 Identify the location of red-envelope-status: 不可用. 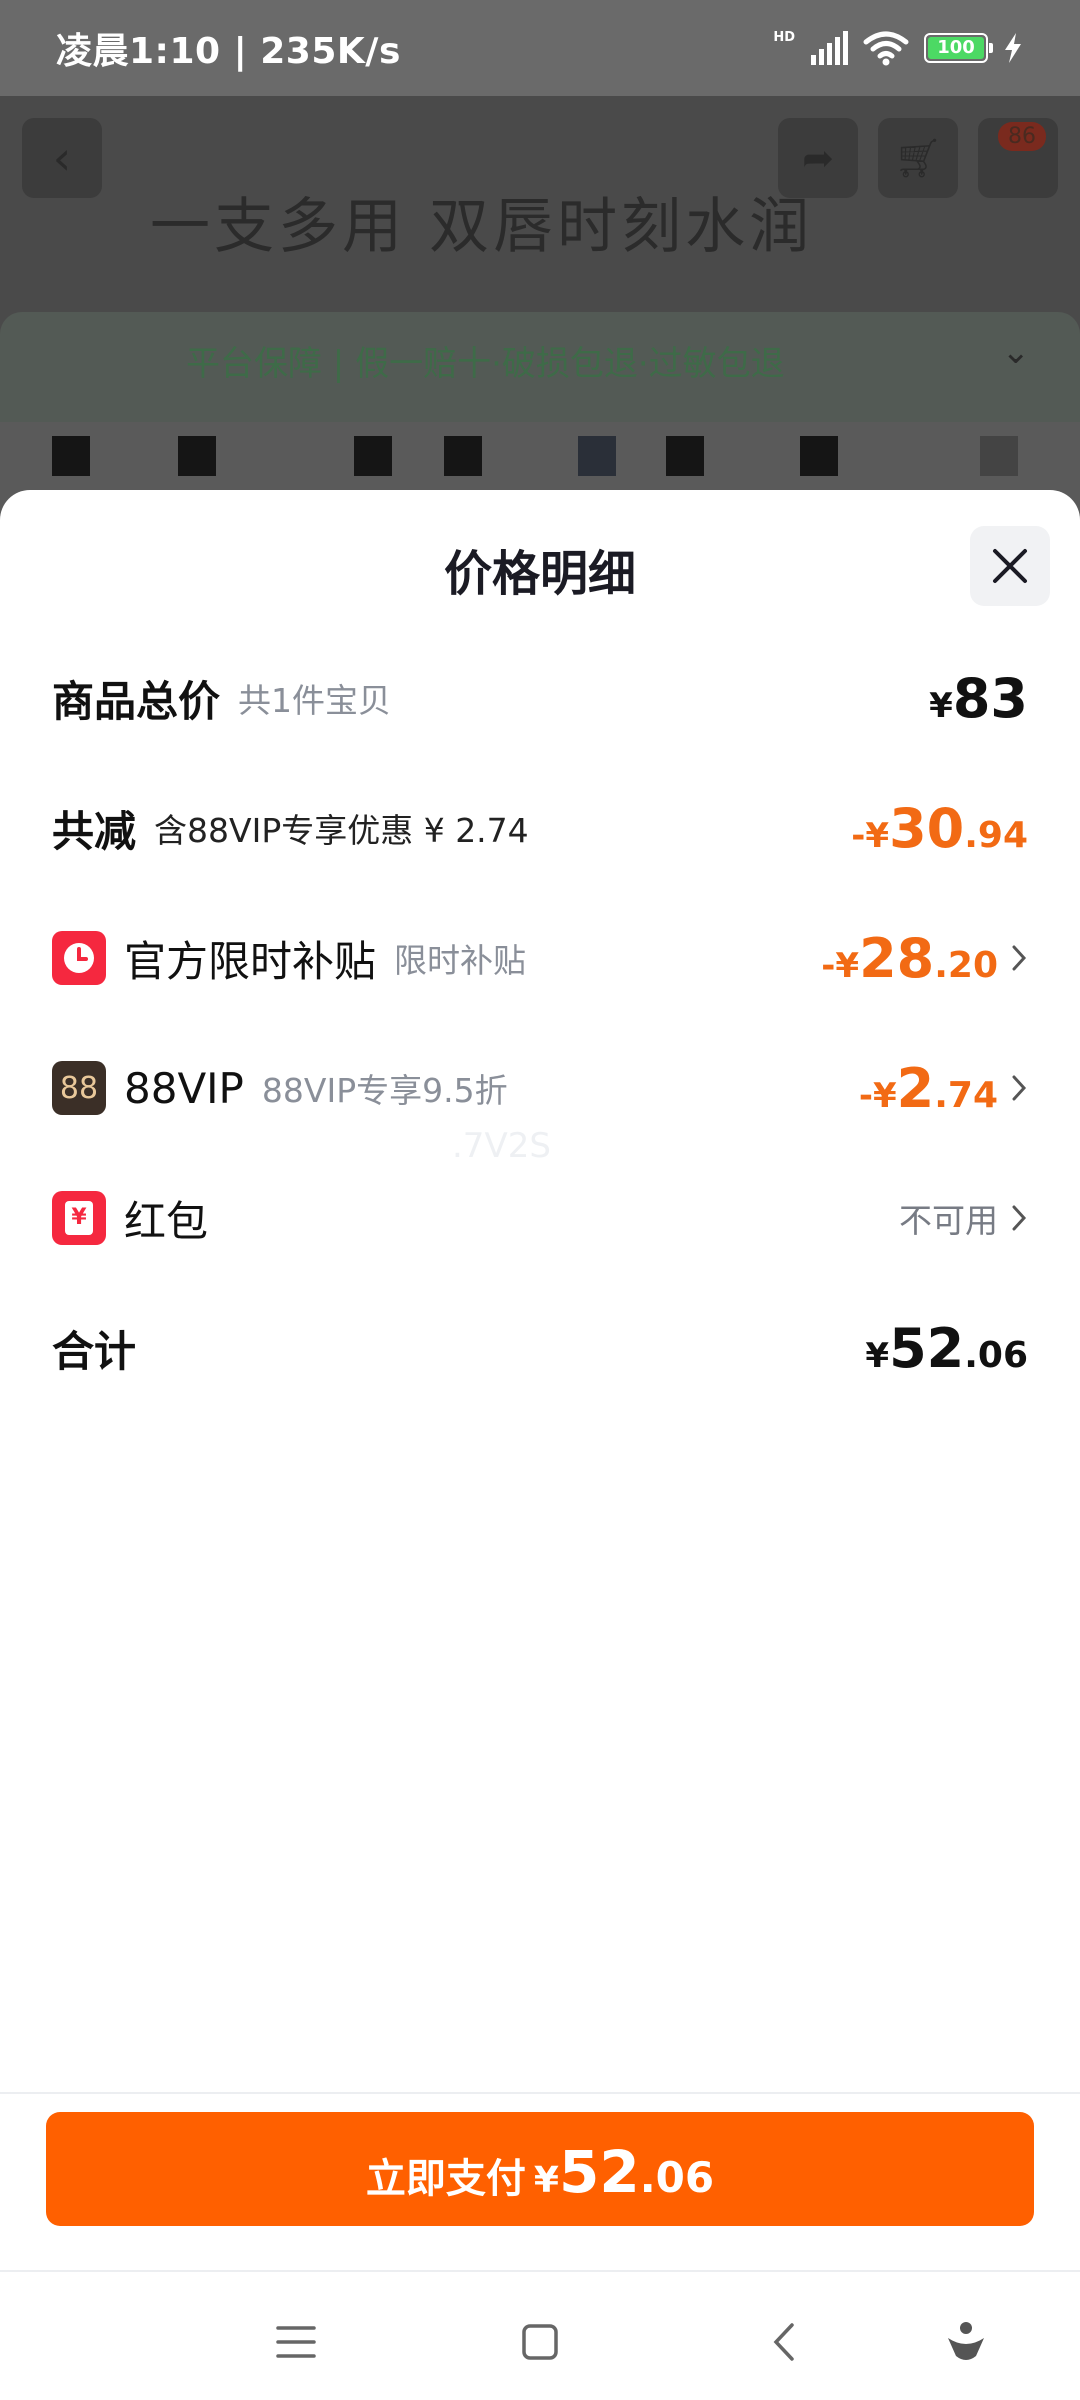
(948, 1220).